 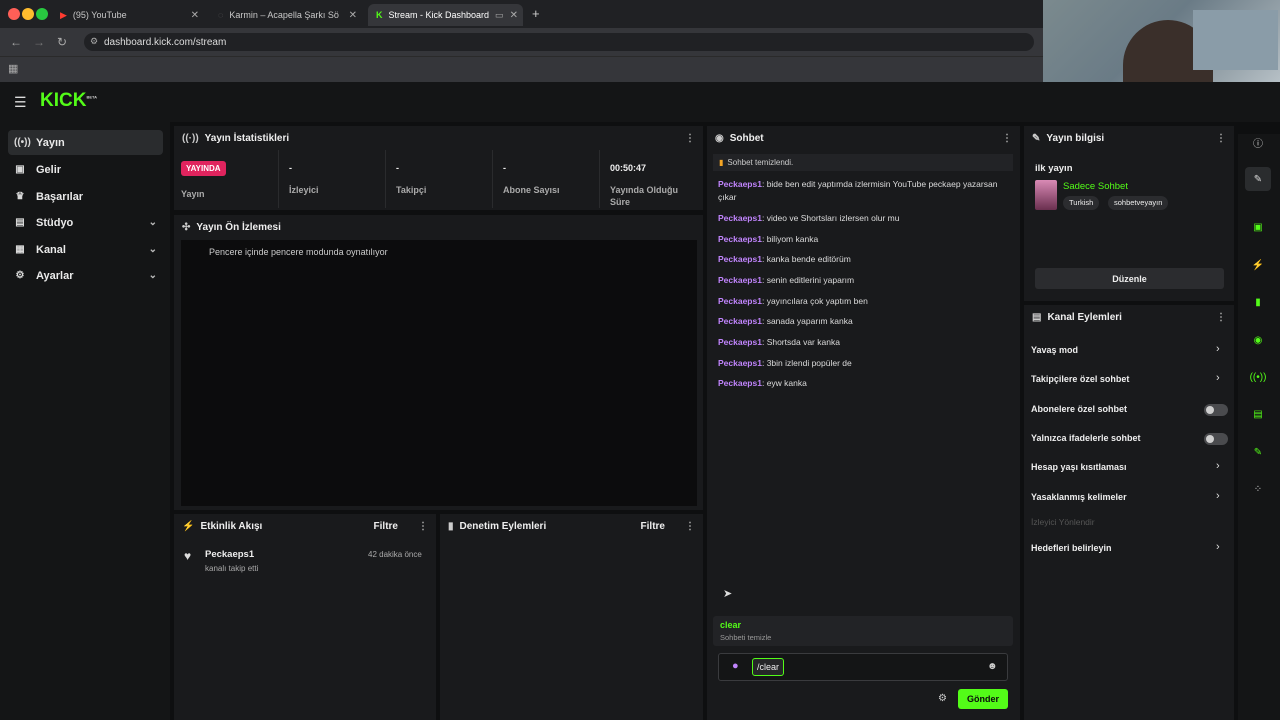 What do you see at coordinates (983, 699) in the screenshot?
I see `send-button: Gönder` at bounding box center [983, 699].